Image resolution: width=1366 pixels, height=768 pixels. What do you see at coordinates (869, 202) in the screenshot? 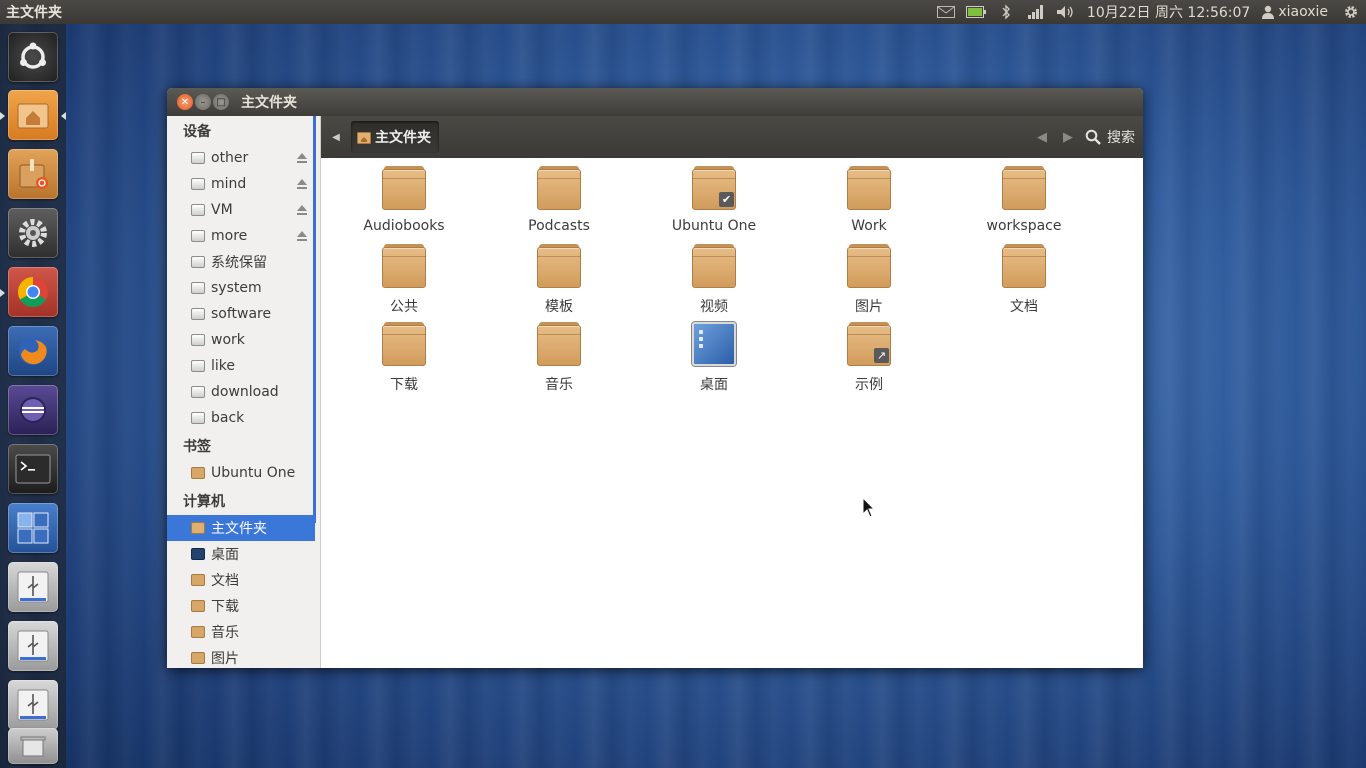
I see `folder-item: Work` at bounding box center [869, 202].